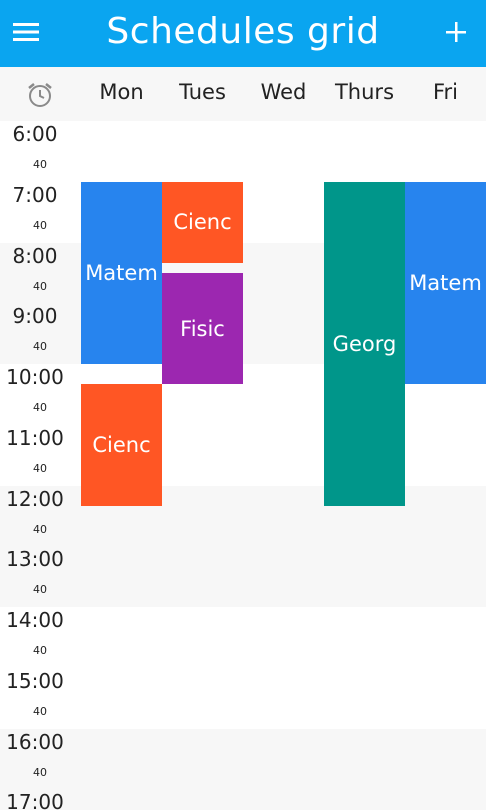 Image resolution: width=486 pixels, height=810 pixels. I want to click on schedule-event-cienc-tues: Cienc, so click(202, 222).